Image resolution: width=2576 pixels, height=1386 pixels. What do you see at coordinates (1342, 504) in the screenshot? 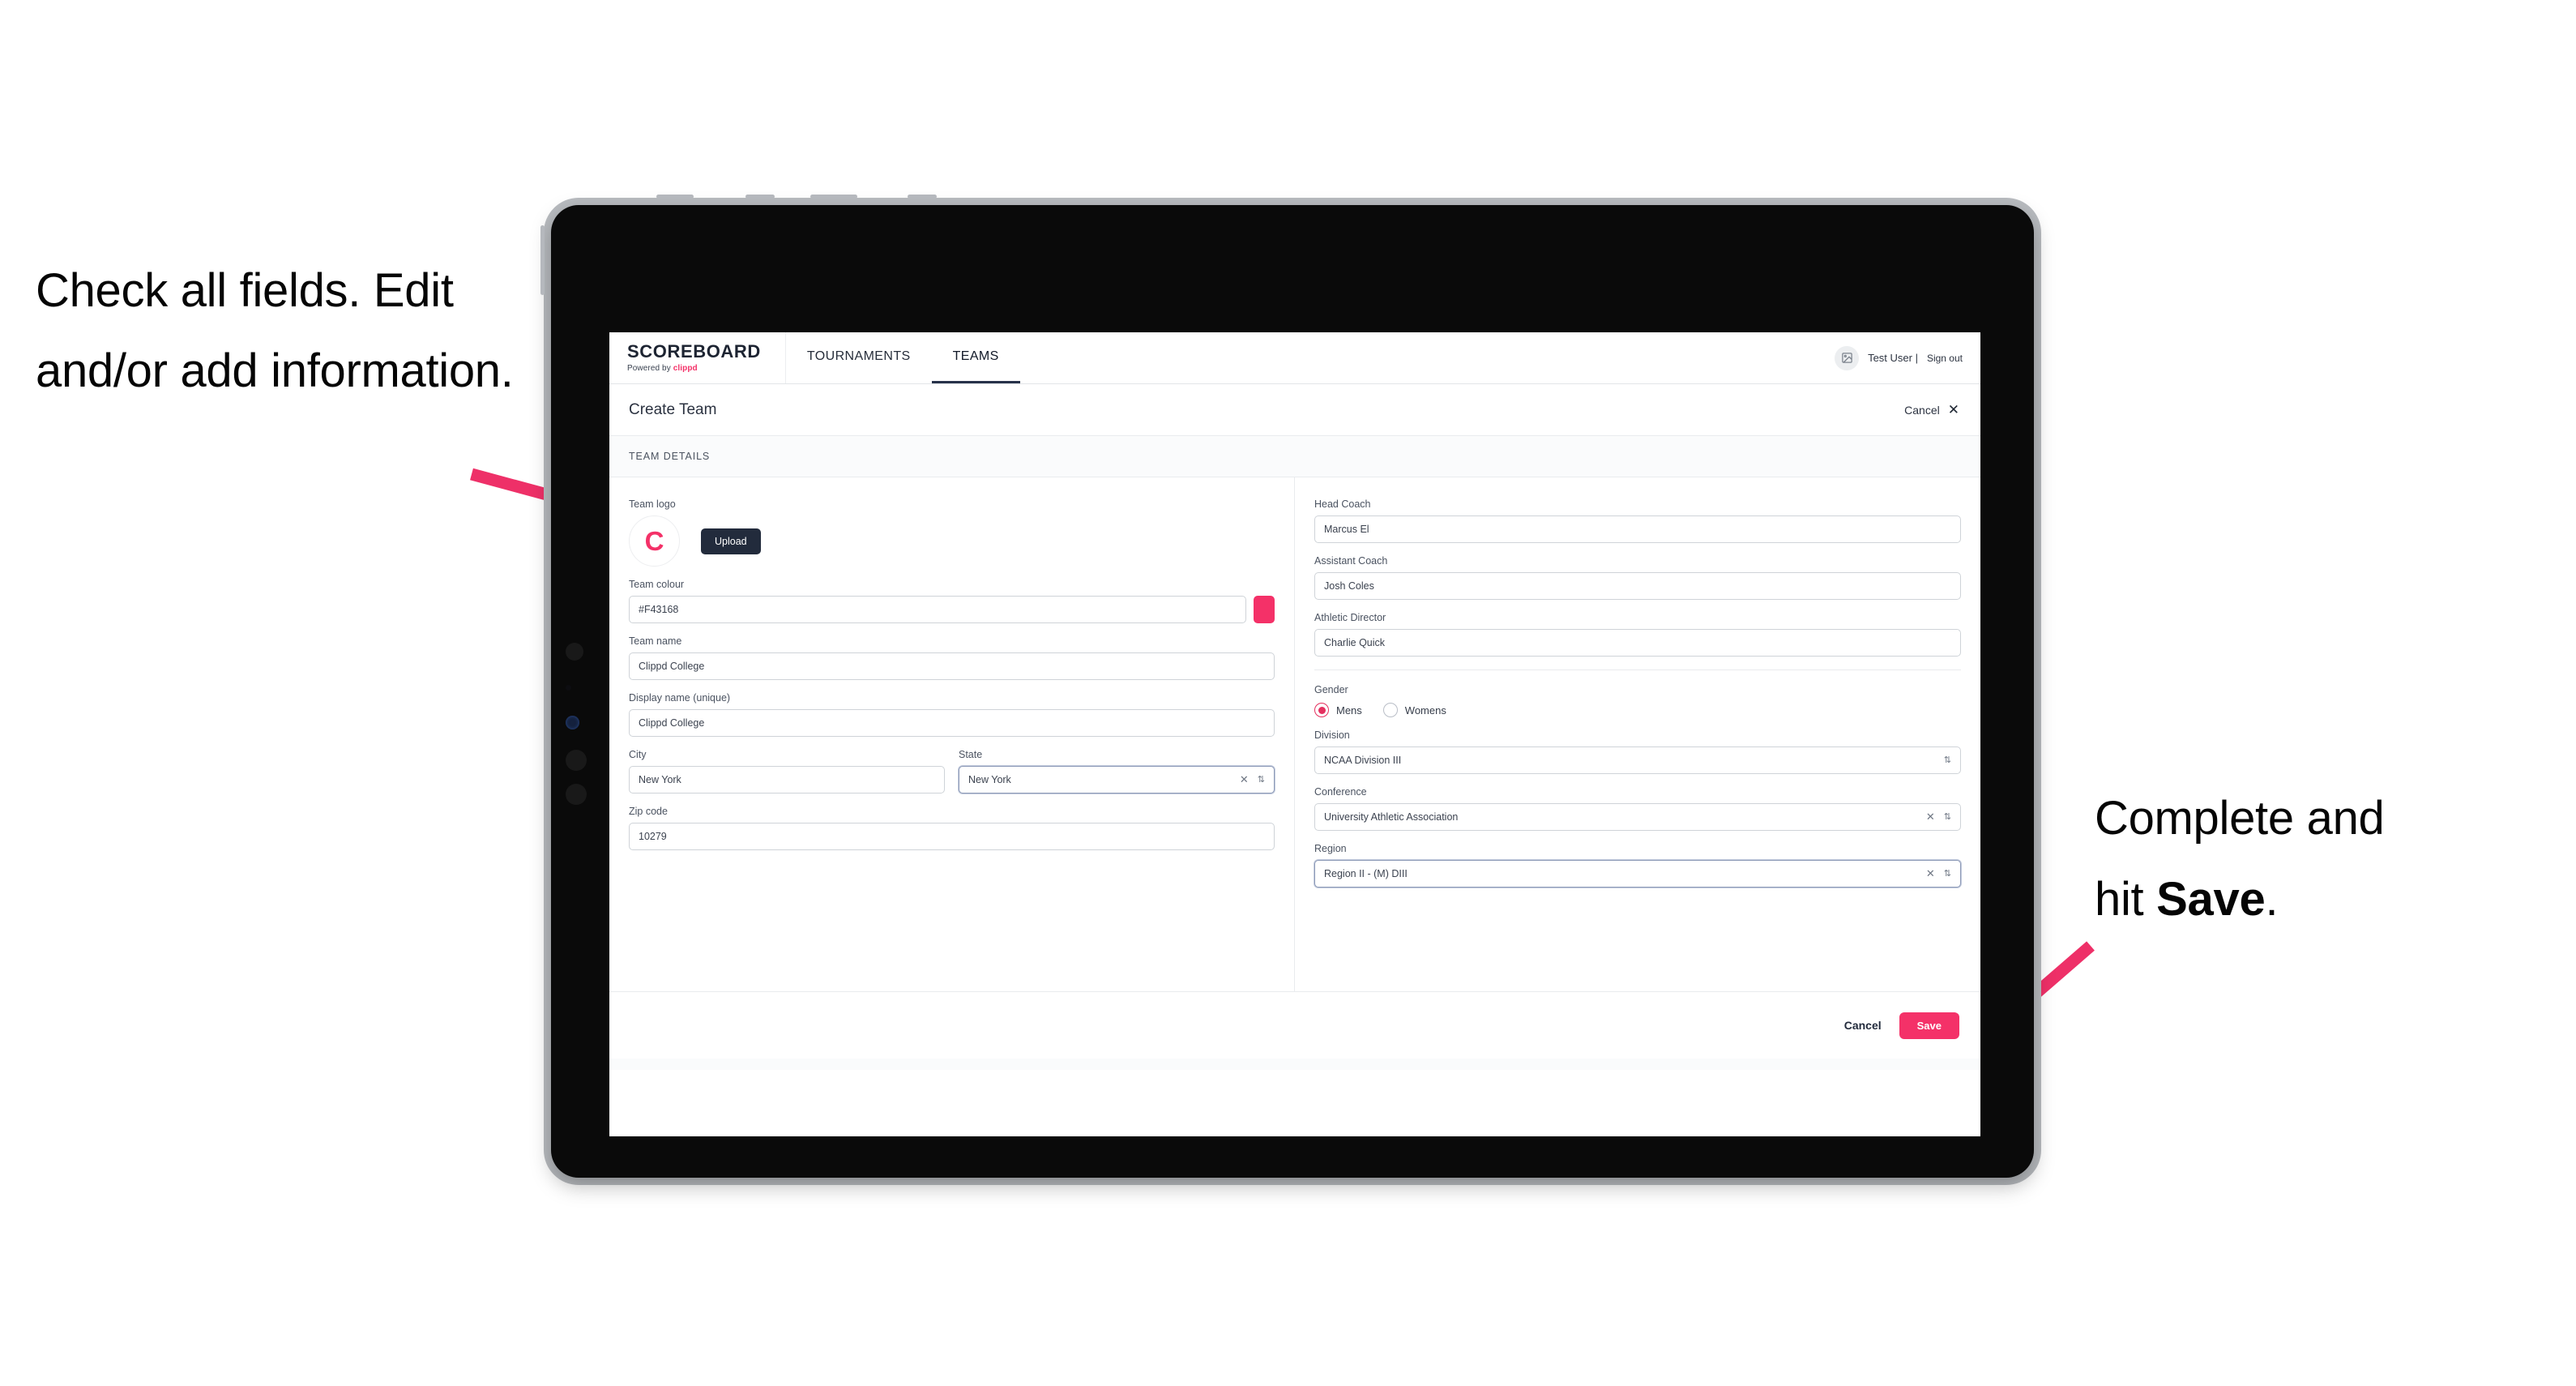
I see `head-coach-label: Head Coach` at bounding box center [1342, 504].